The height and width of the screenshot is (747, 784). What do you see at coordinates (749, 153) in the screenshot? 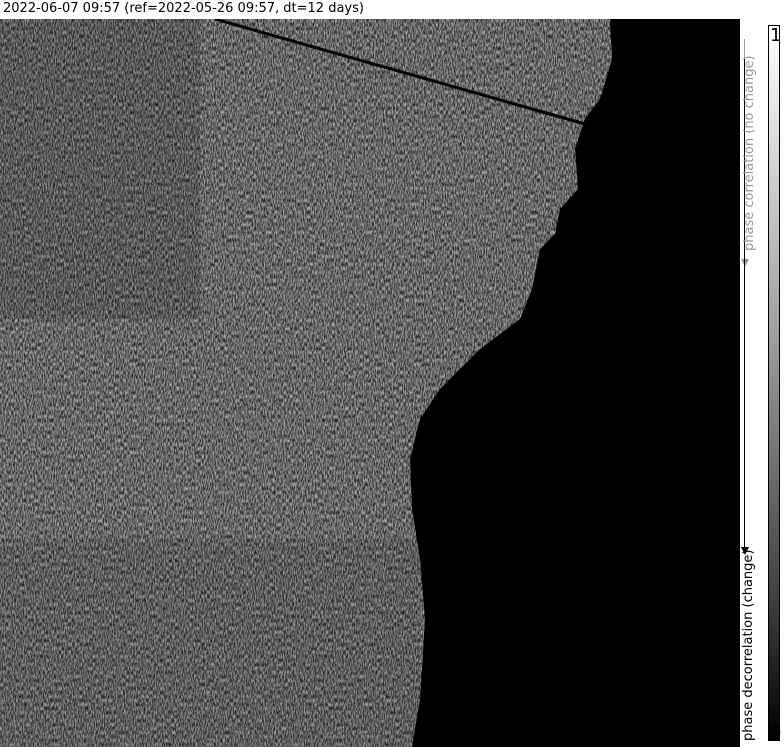
I see `colorbar-label-top: phase correlation (no change)` at bounding box center [749, 153].